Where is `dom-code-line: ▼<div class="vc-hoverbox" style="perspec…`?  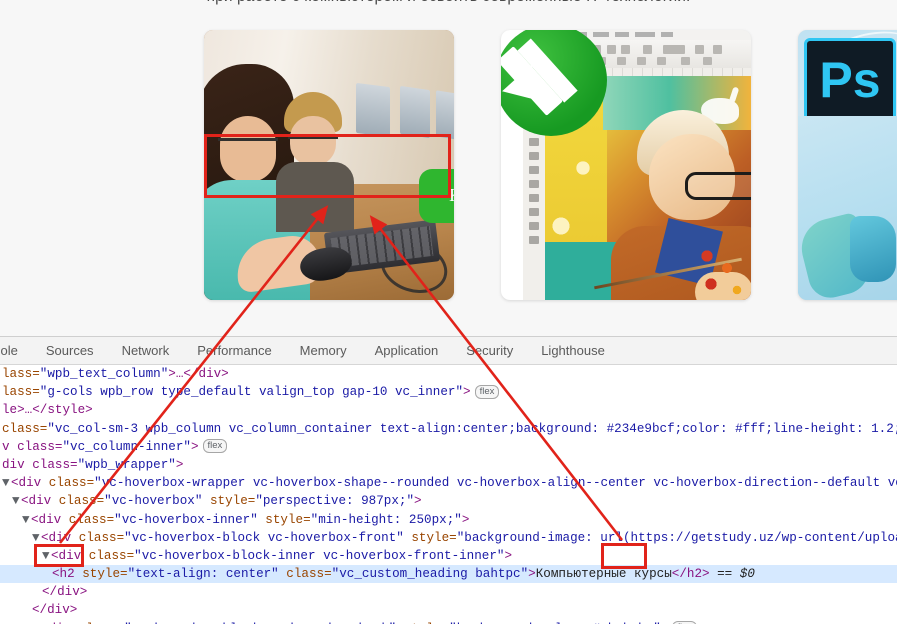
dom-code-line: ▼<div class="vc-hoverbox" style="perspec… is located at coordinates (448, 501).